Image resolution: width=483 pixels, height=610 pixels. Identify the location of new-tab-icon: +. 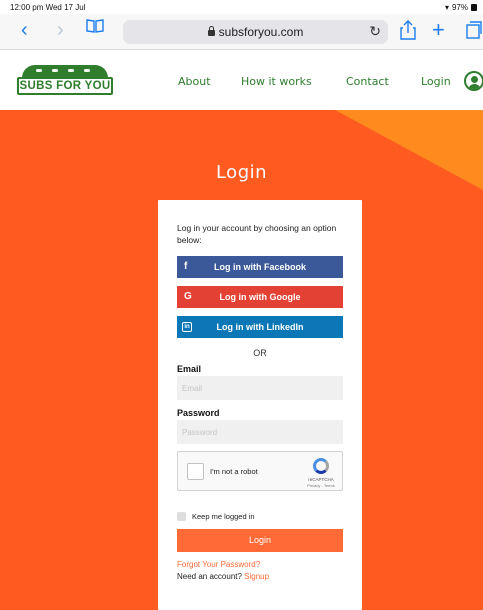
(438, 30).